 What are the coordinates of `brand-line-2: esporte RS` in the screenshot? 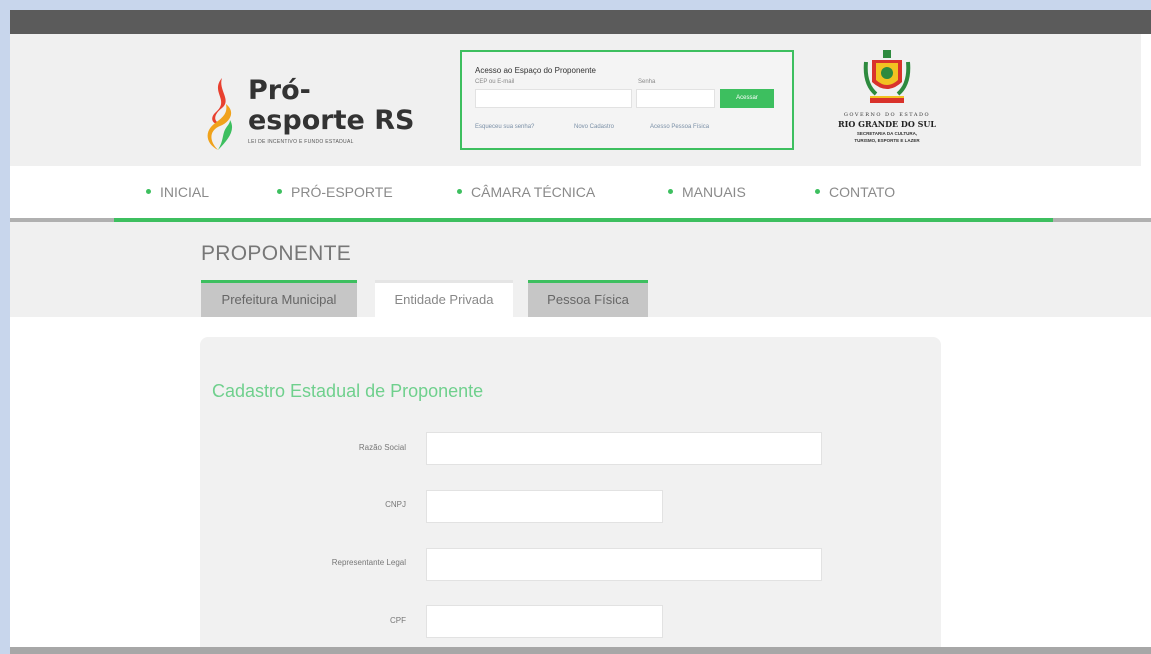 It's located at (331, 120).